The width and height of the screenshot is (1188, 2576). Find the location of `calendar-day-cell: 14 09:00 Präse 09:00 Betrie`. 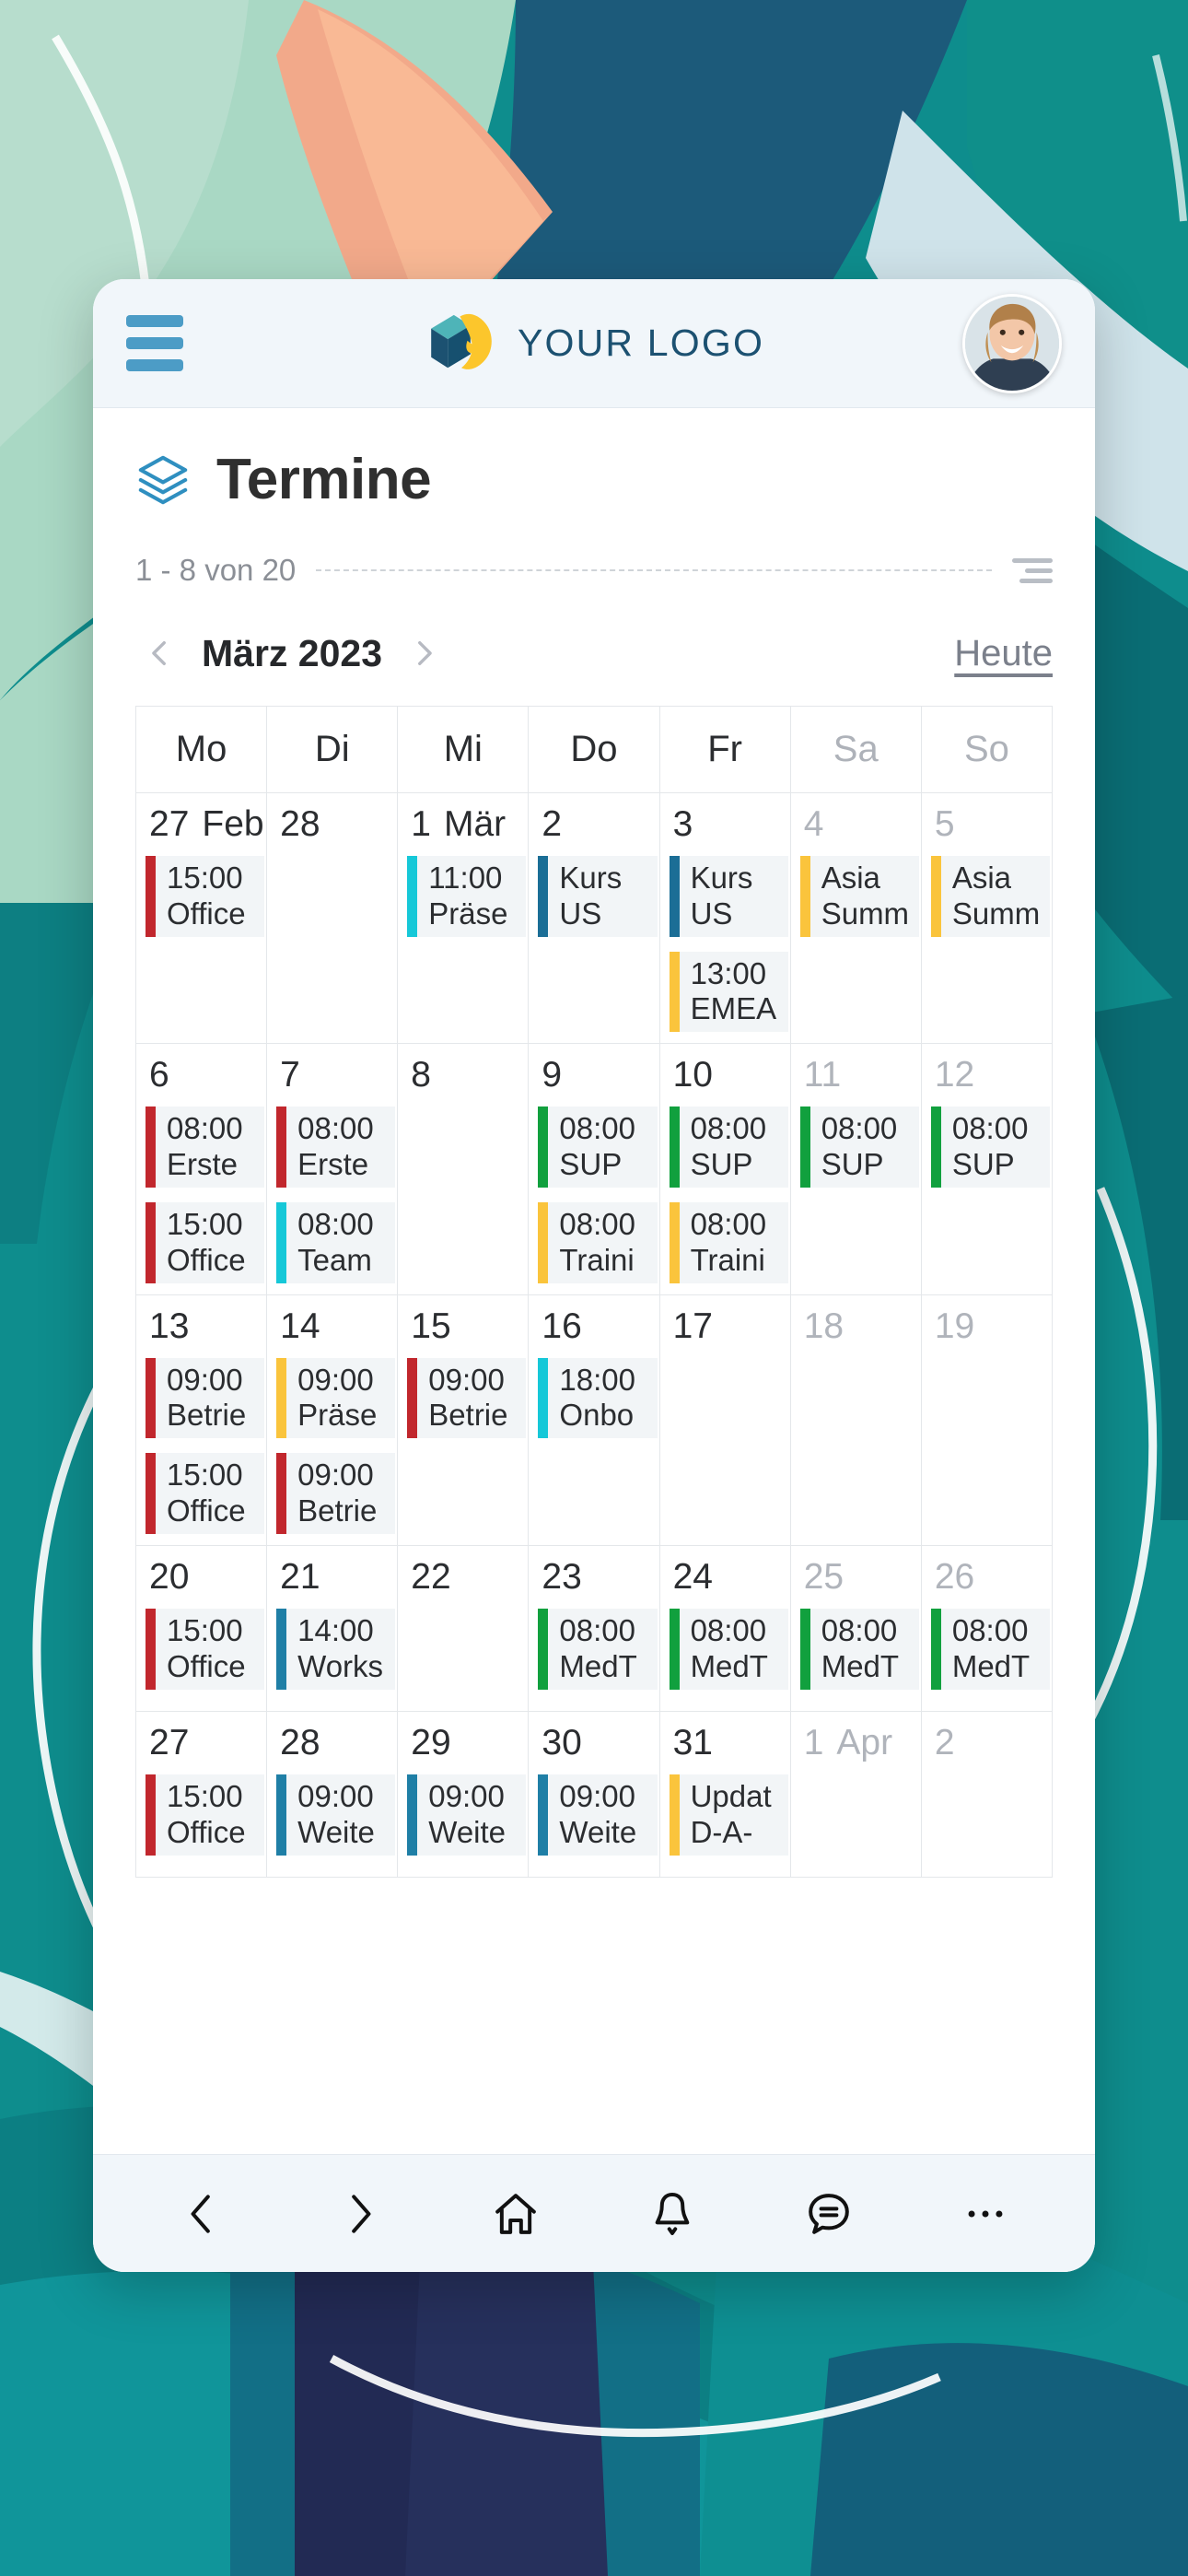

calendar-day-cell: 14 09:00 Präse 09:00 Betrie is located at coordinates (332, 1420).